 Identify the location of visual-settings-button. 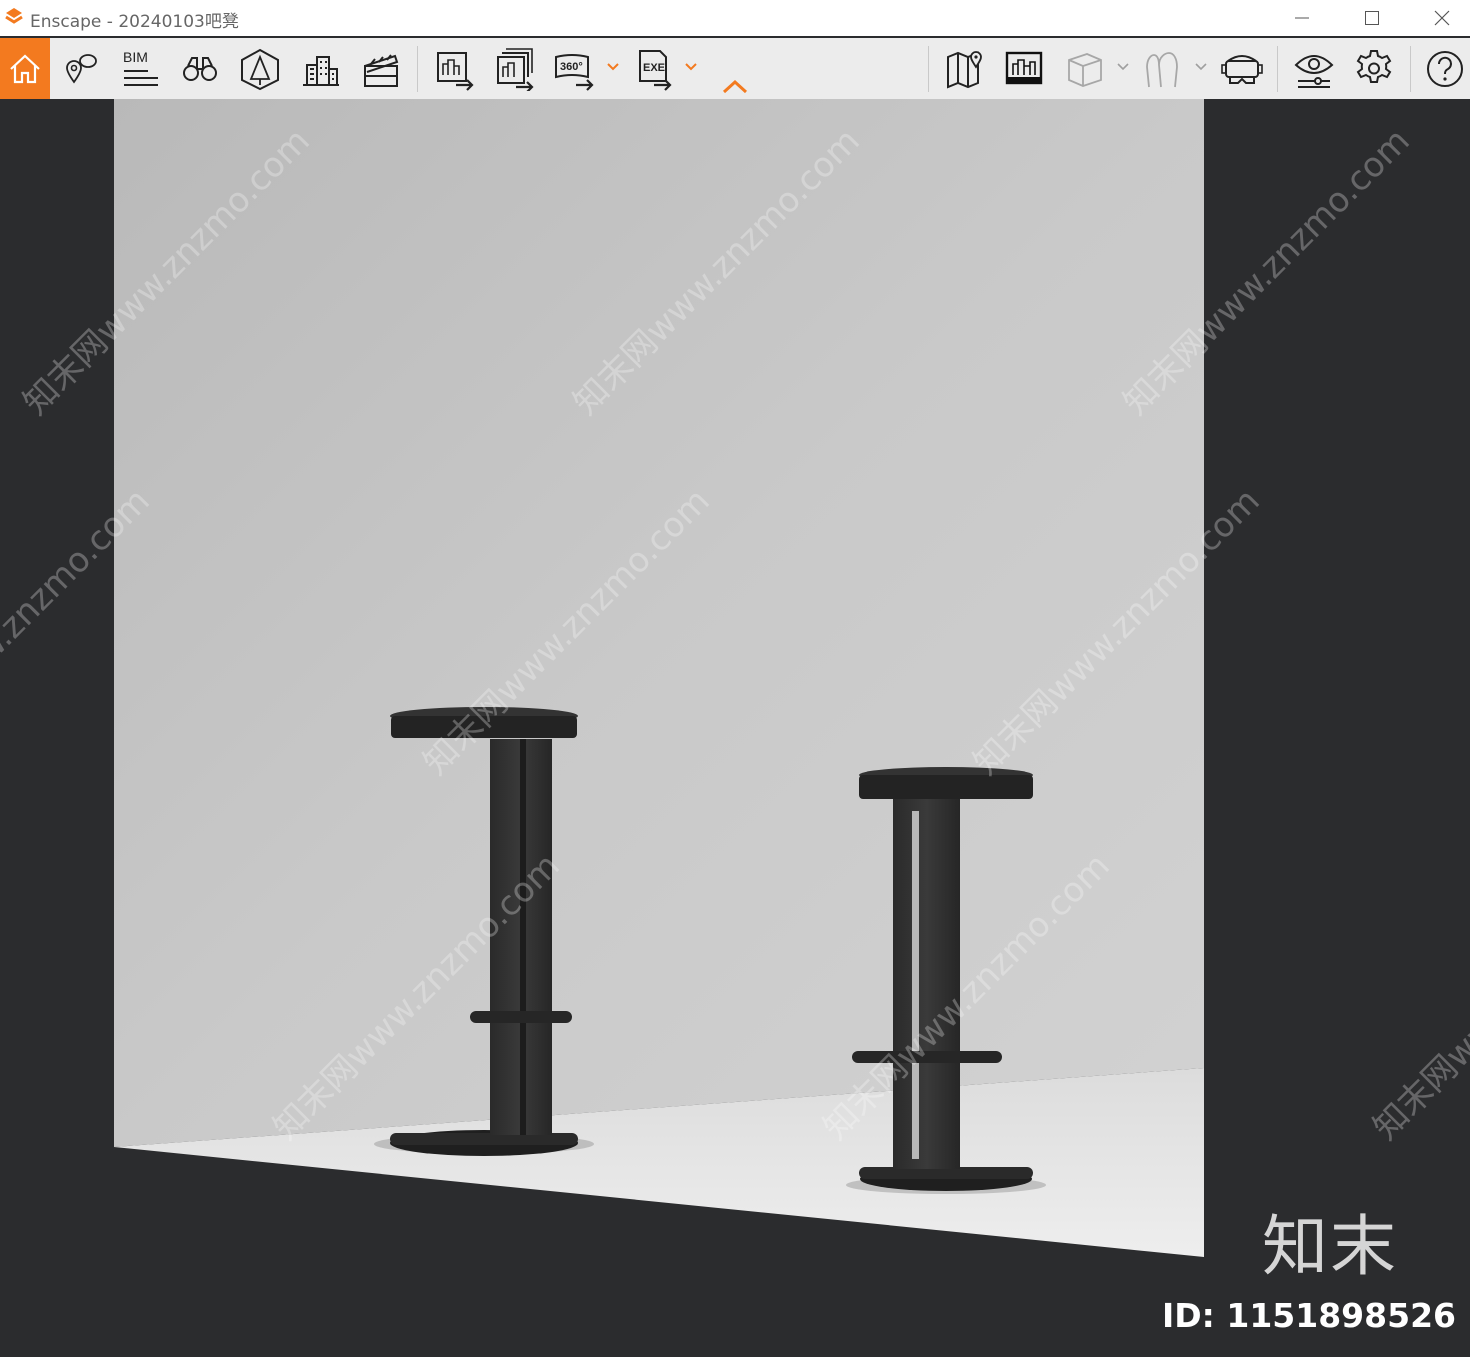
(1314, 68).